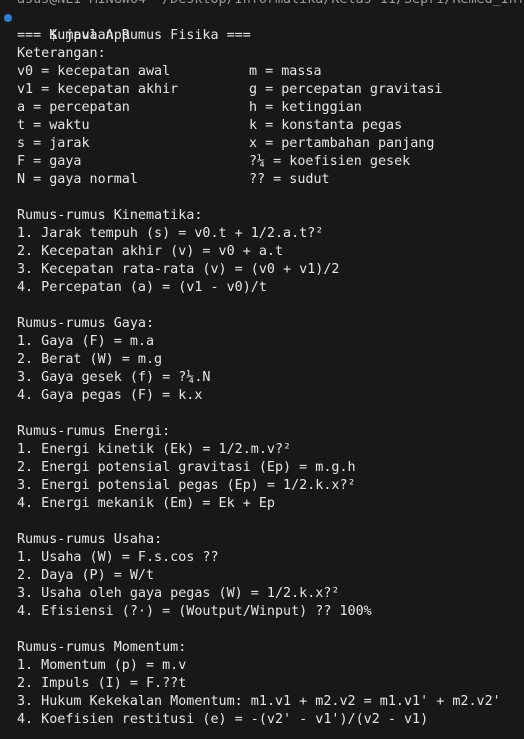  What do you see at coordinates (142, 287) in the screenshot?
I see `formula-line: 4. Percepatan (a) = (v1 - v0)/t` at bounding box center [142, 287].